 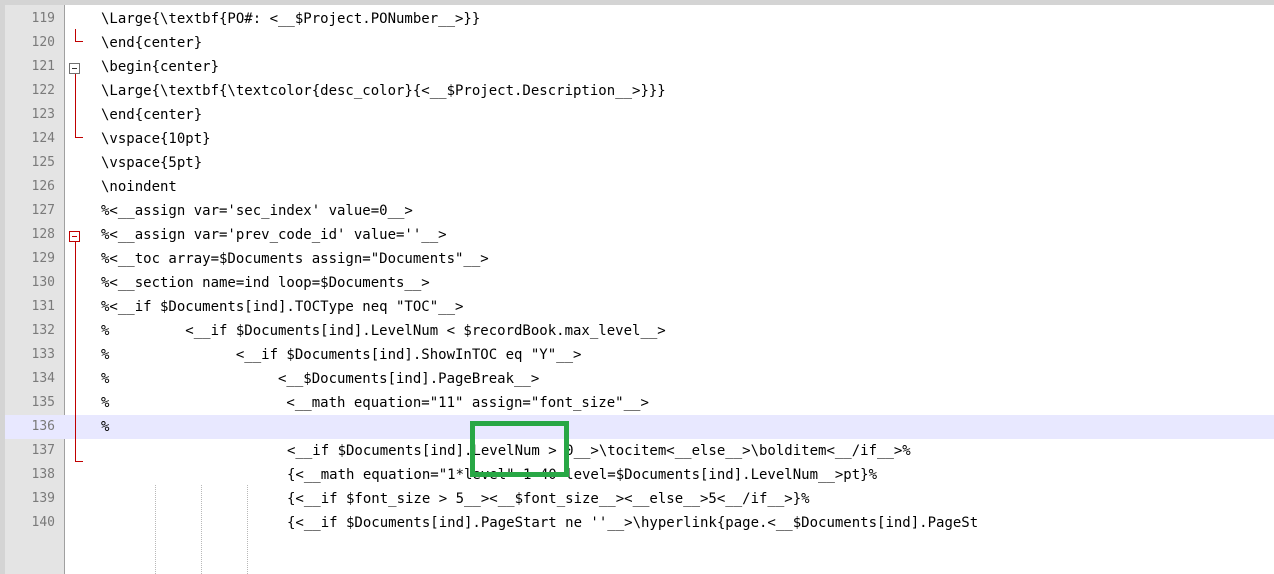 I want to click on line-number: 127, so click(x=43, y=210).